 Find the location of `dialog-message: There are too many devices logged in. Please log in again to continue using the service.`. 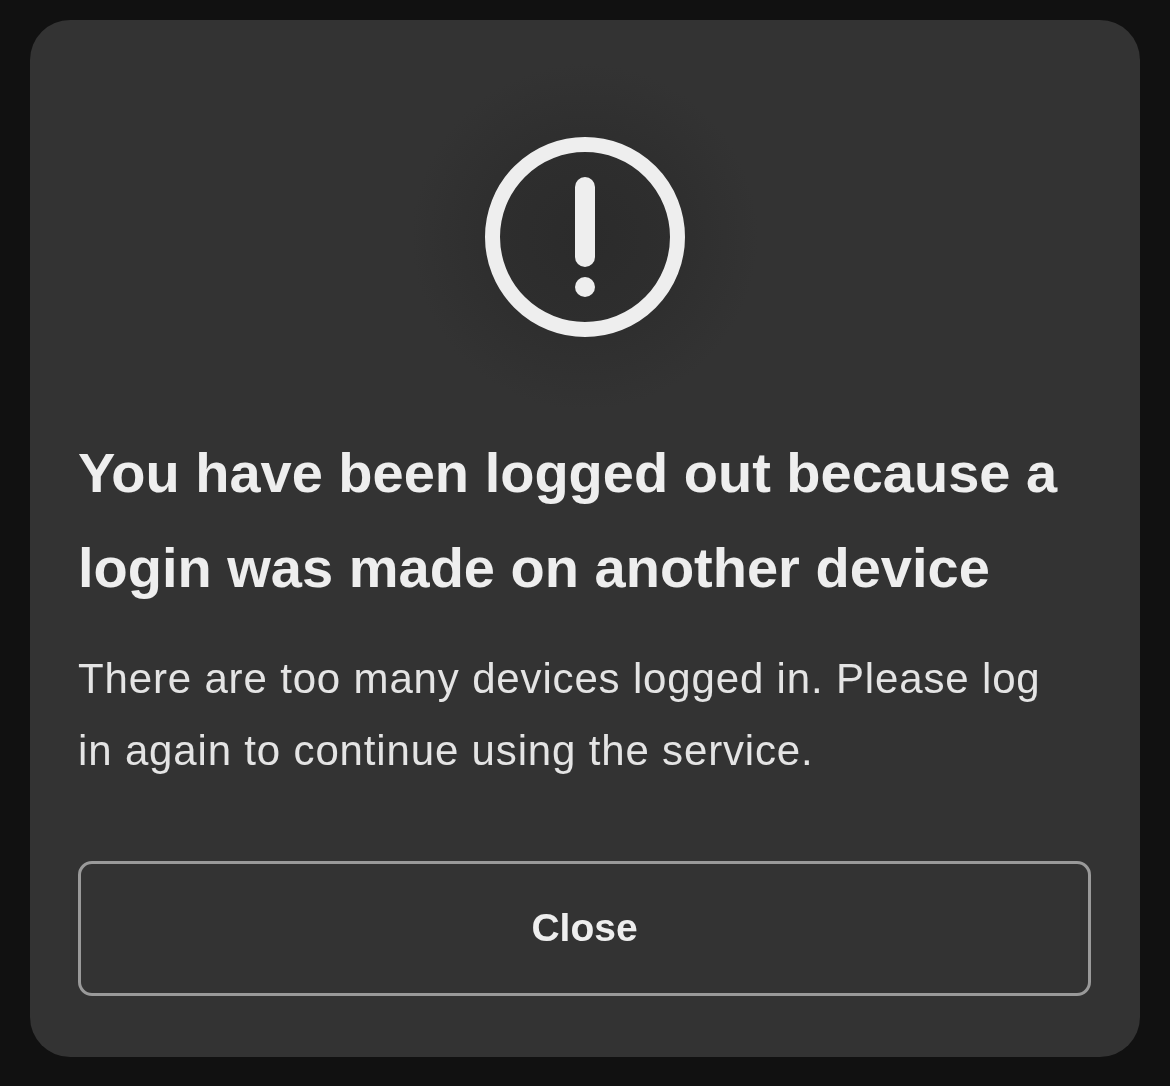

dialog-message: There are too many devices logged in. Please log in again to continue using the service. is located at coordinates (560, 715).